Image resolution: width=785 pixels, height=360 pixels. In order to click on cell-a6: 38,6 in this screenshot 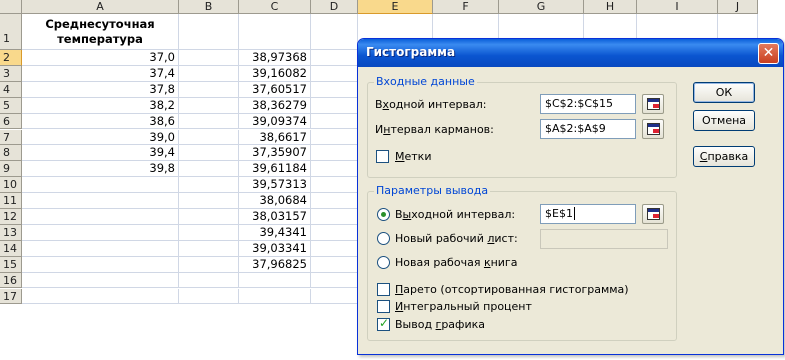, I will do `click(100, 121)`.